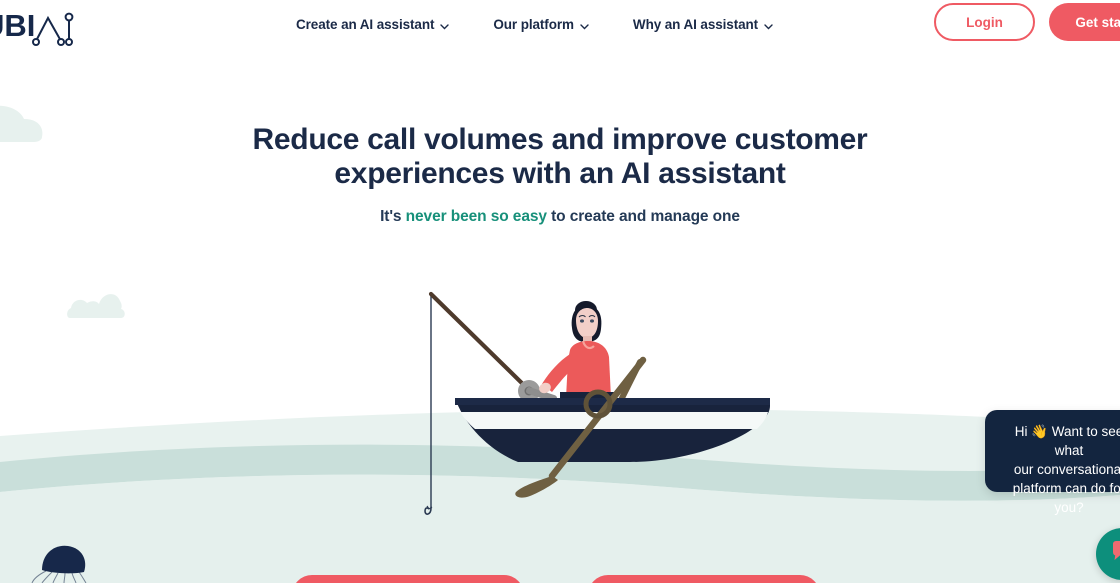 The height and width of the screenshot is (583, 1120). I want to click on chat-message-line-1: Hi 👋 Want to see what, so click(1067, 441).